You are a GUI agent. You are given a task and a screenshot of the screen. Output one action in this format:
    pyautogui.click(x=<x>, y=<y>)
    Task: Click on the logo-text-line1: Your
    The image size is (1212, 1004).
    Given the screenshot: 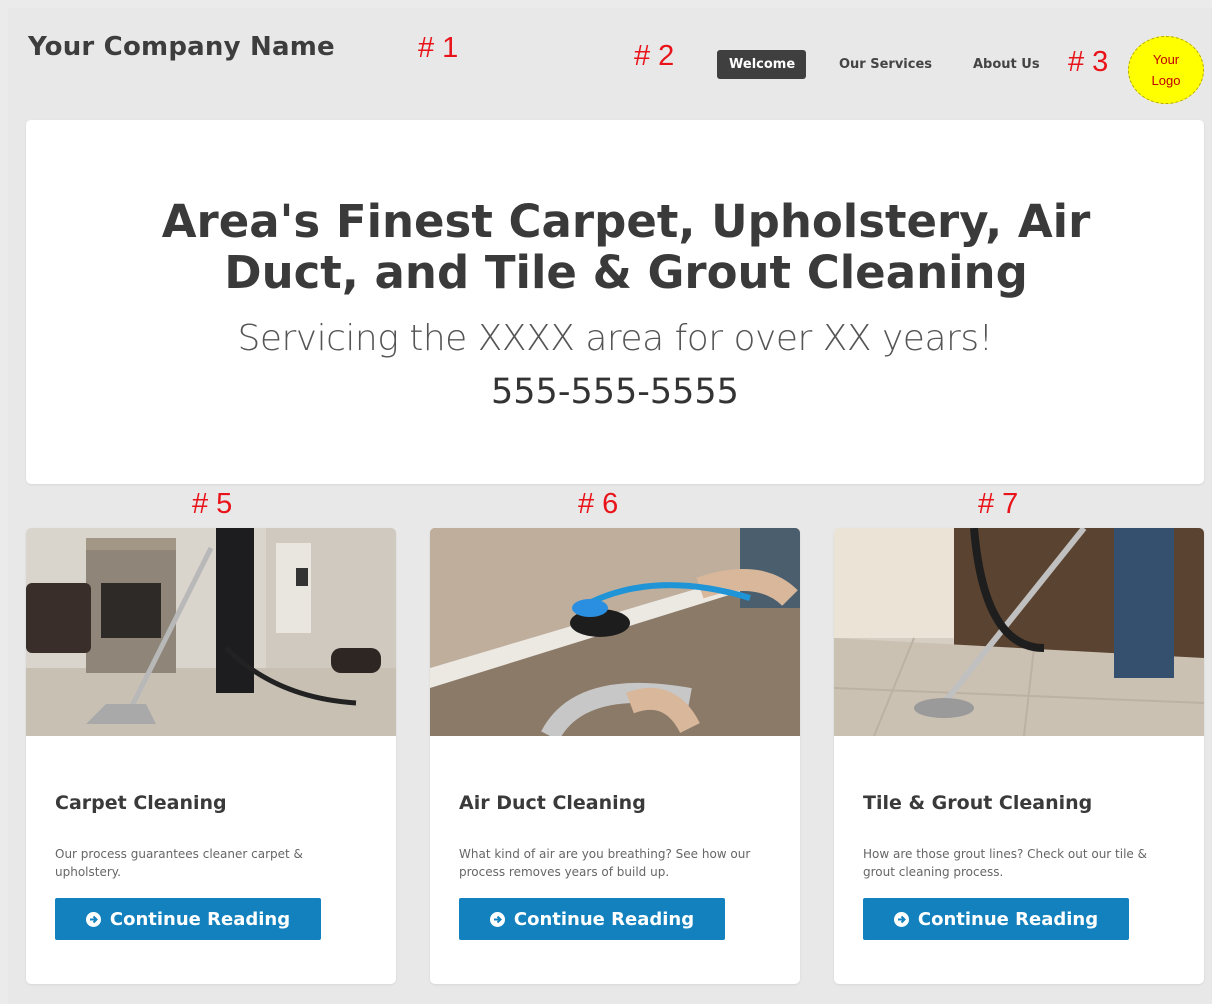 What is the action you would take?
    pyautogui.click(x=1166, y=59)
    